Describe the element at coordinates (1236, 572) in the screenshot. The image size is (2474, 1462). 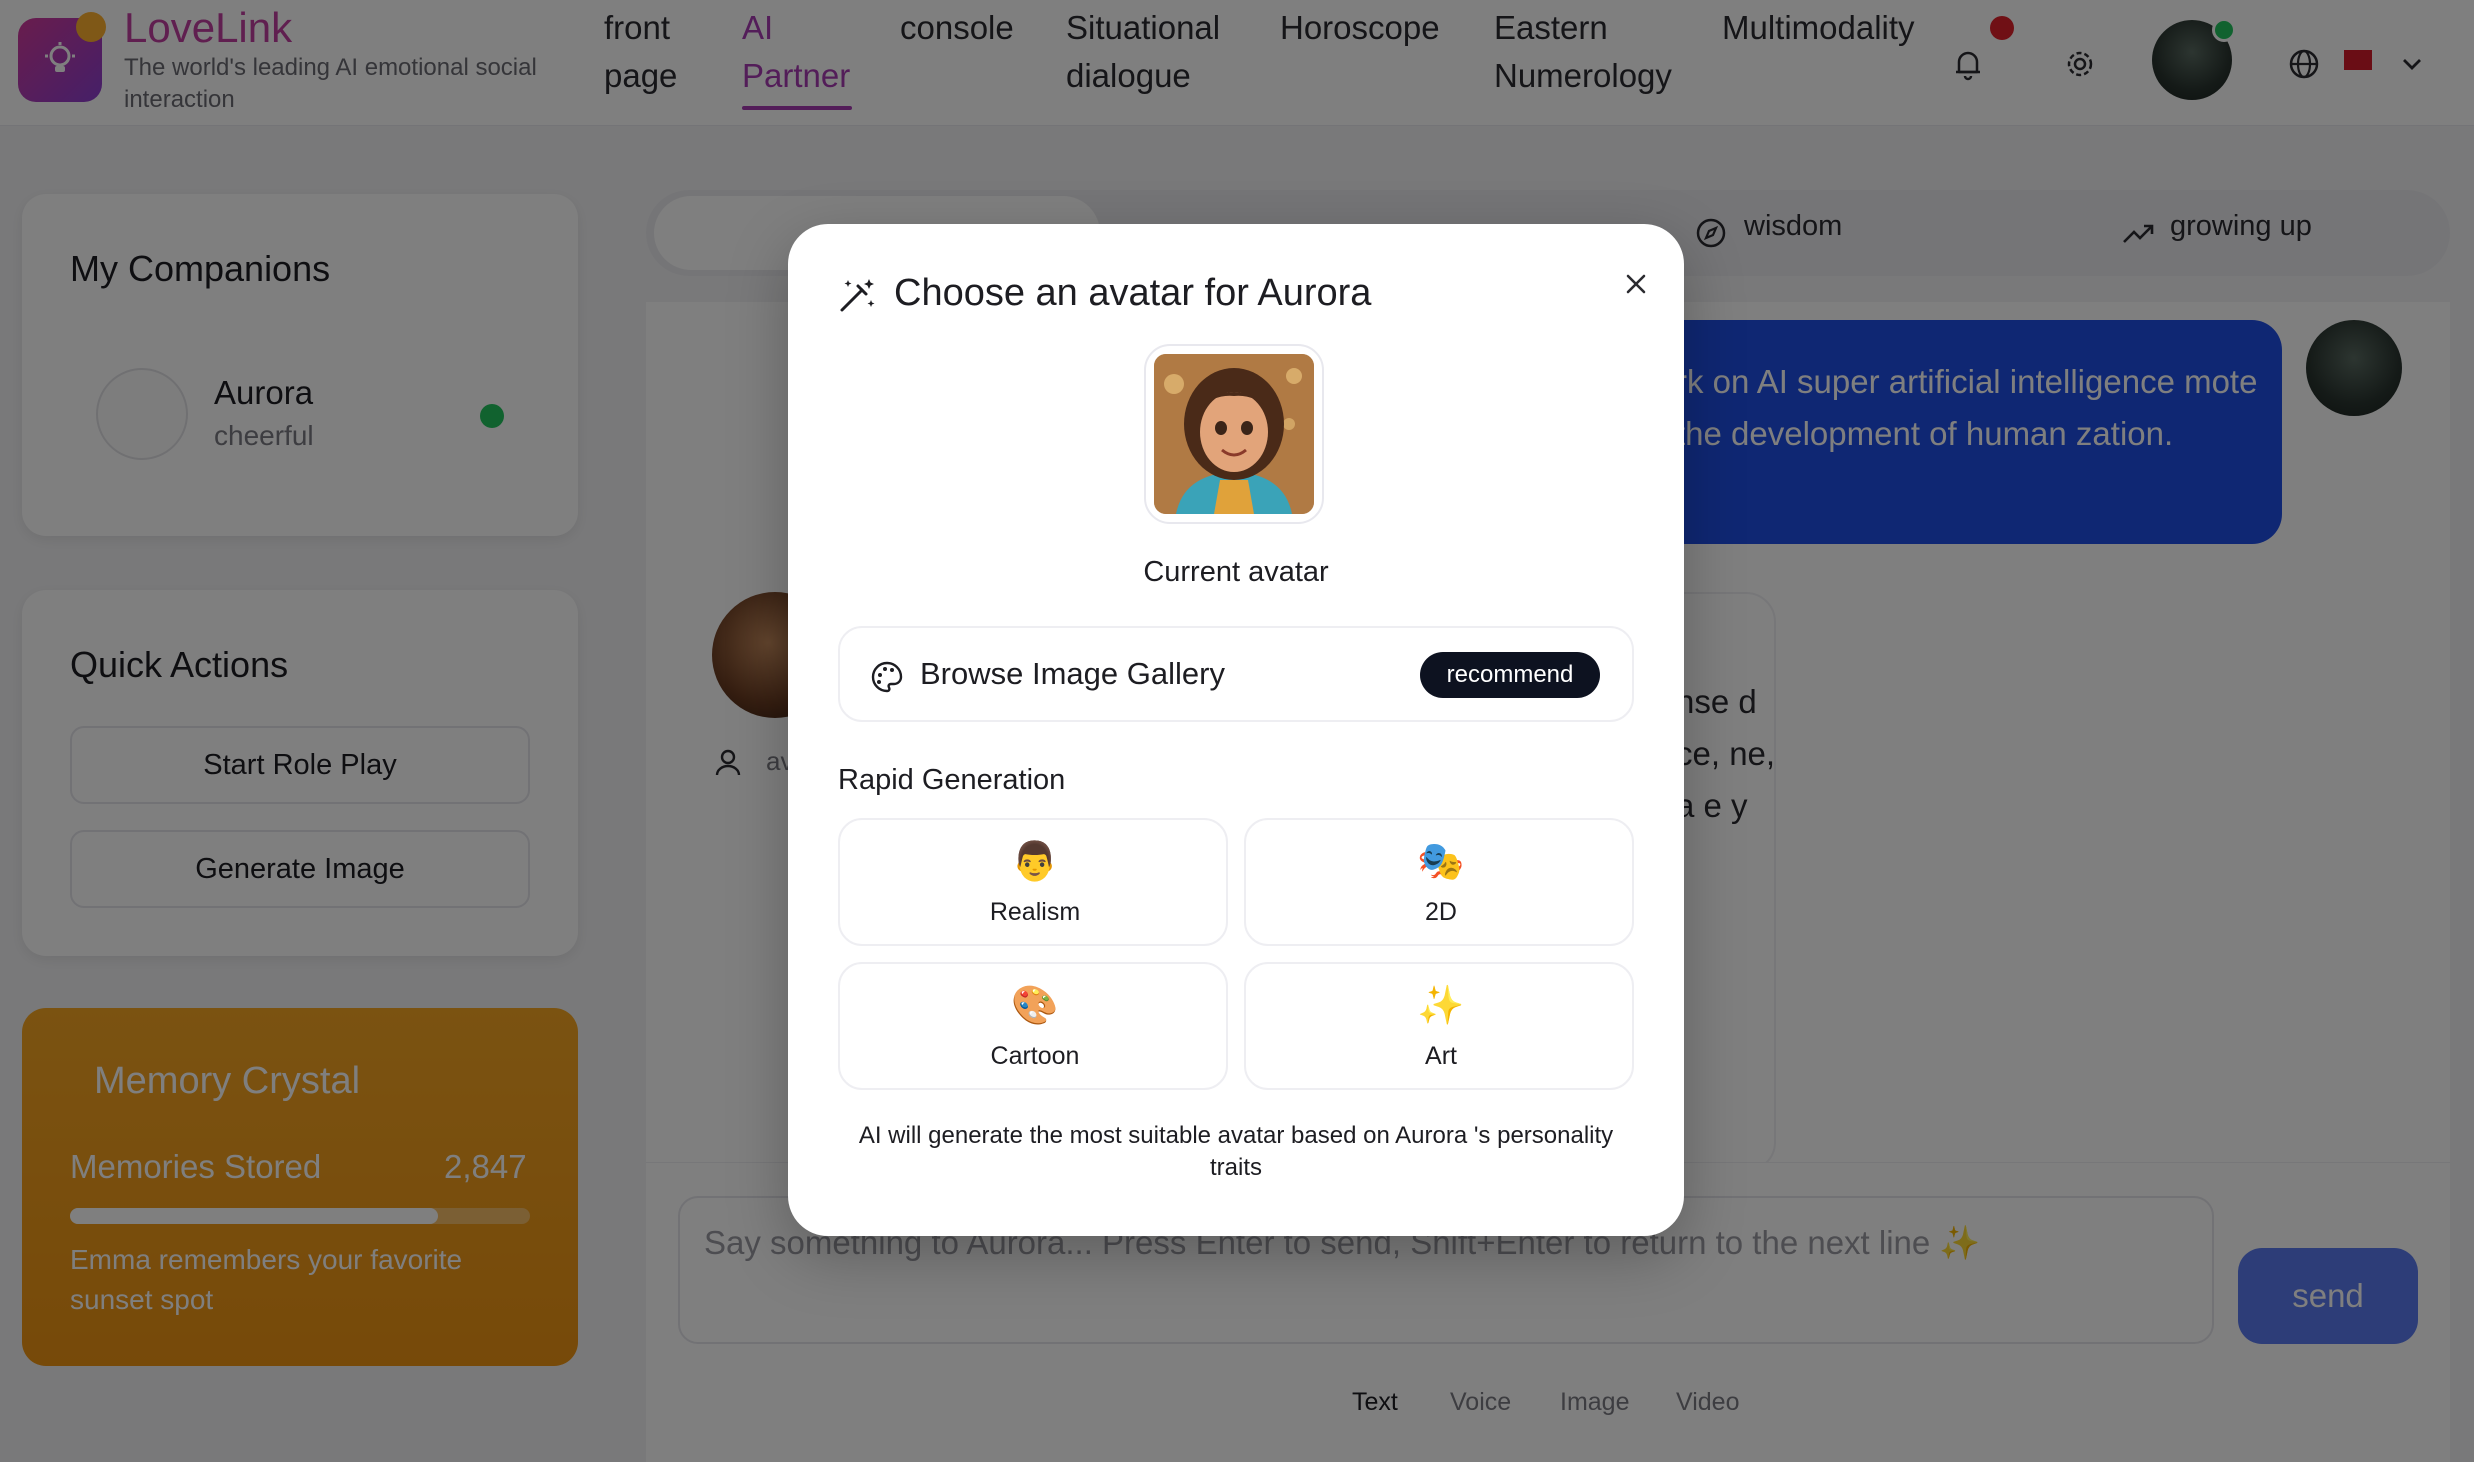
I see `current-avatar-label: Current avatar` at that location.